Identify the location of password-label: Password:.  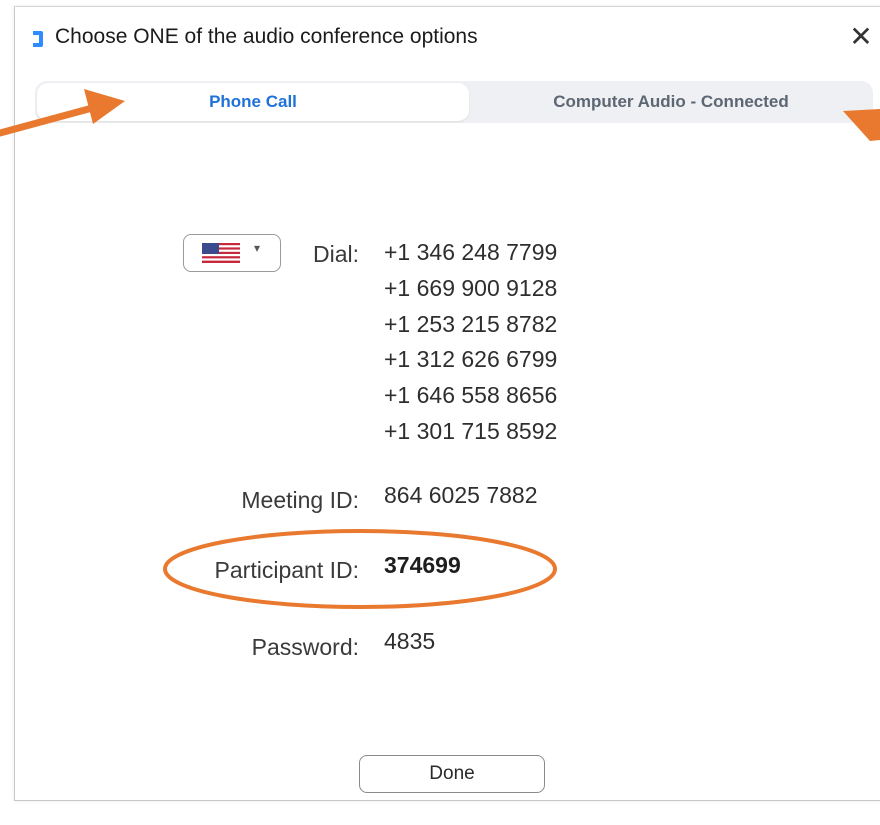
(305, 647).